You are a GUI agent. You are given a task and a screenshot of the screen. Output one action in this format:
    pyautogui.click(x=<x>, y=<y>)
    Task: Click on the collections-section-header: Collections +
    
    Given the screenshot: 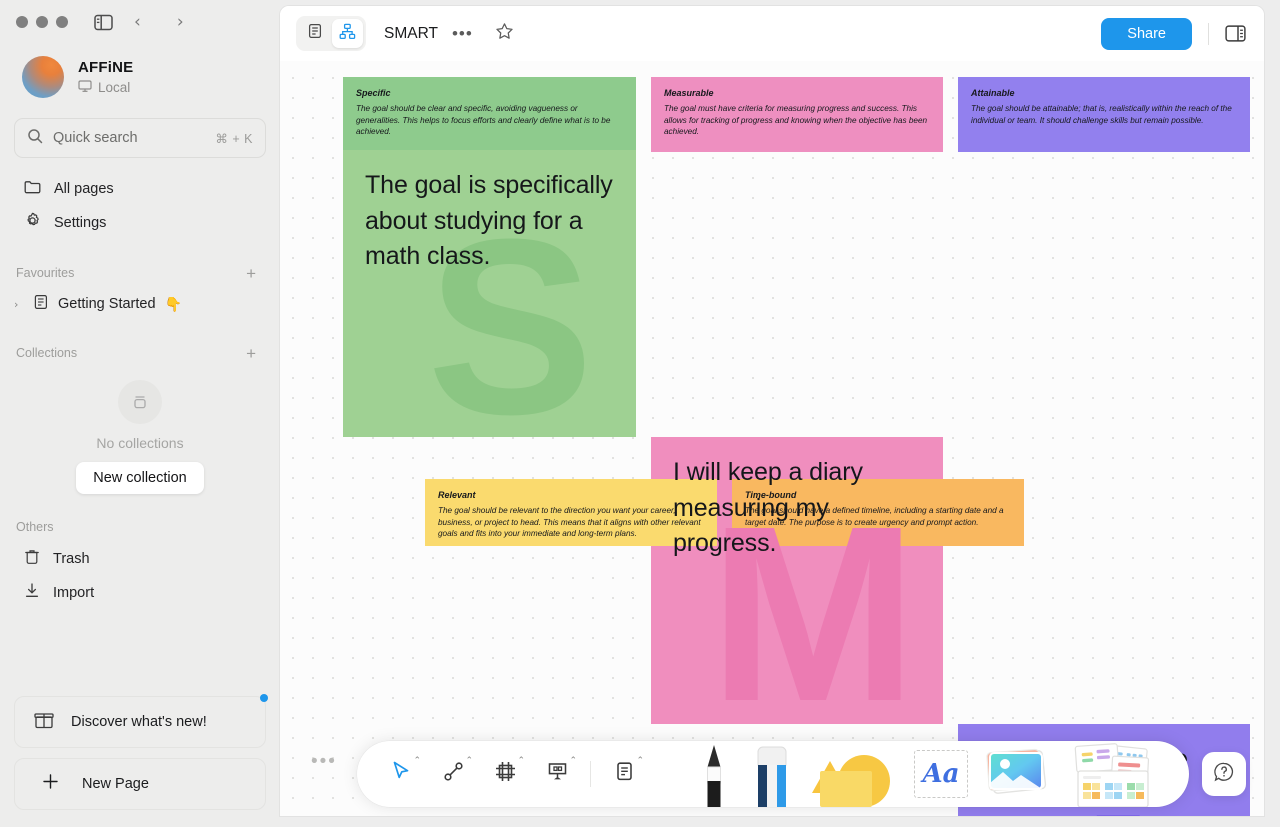 What is the action you would take?
    pyautogui.click(x=140, y=353)
    